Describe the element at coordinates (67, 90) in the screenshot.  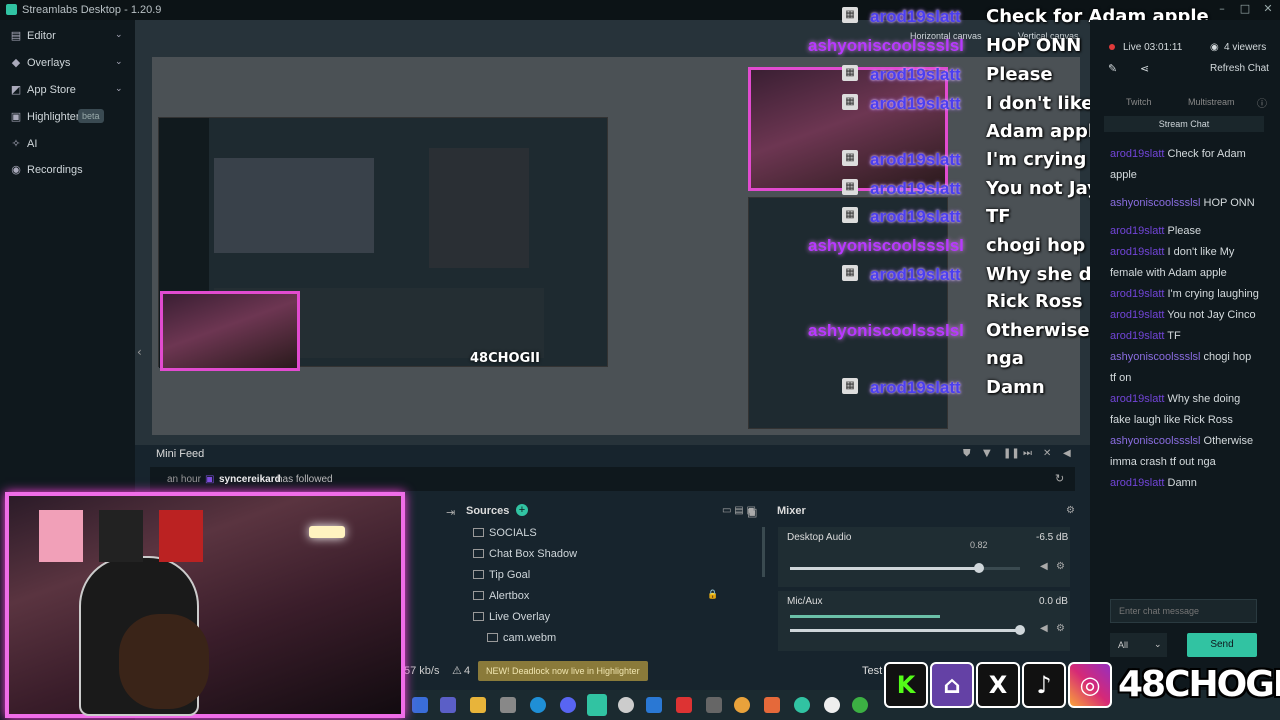
I see `sidebar-item-app-store: ◩ App Store ⌄` at that location.